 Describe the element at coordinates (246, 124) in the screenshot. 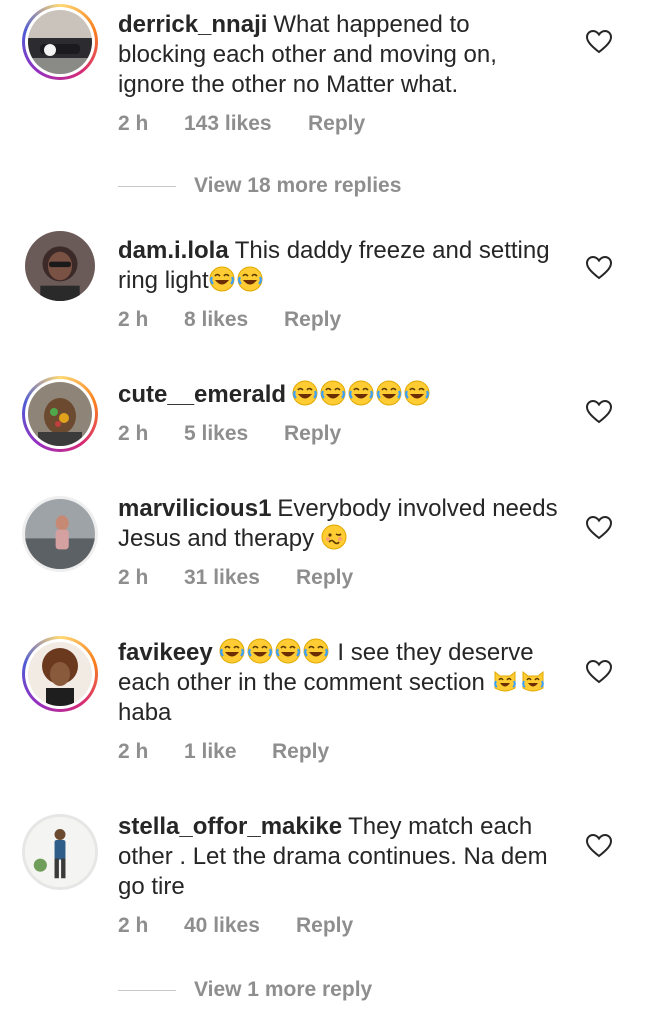

I see `comment-likes: 143 likes` at that location.